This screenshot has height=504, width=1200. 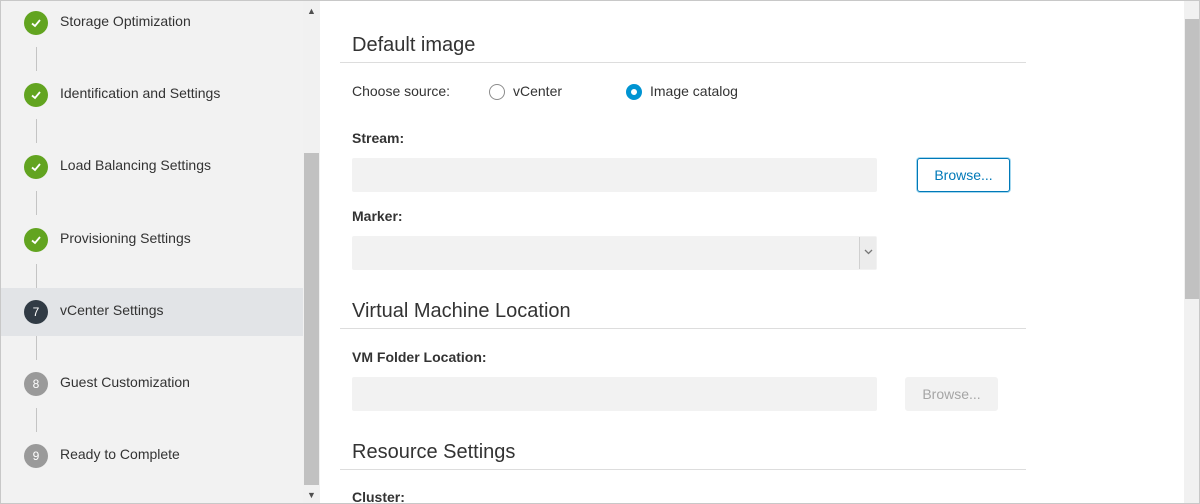 I want to click on section-title-resource-settings: Resource Settings, so click(x=434, y=452).